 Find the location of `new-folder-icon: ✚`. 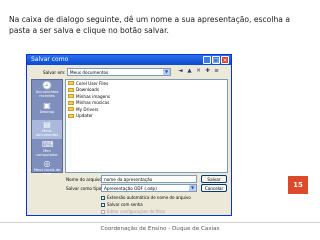

new-folder-icon: ✚ is located at coordinates (207, 71).